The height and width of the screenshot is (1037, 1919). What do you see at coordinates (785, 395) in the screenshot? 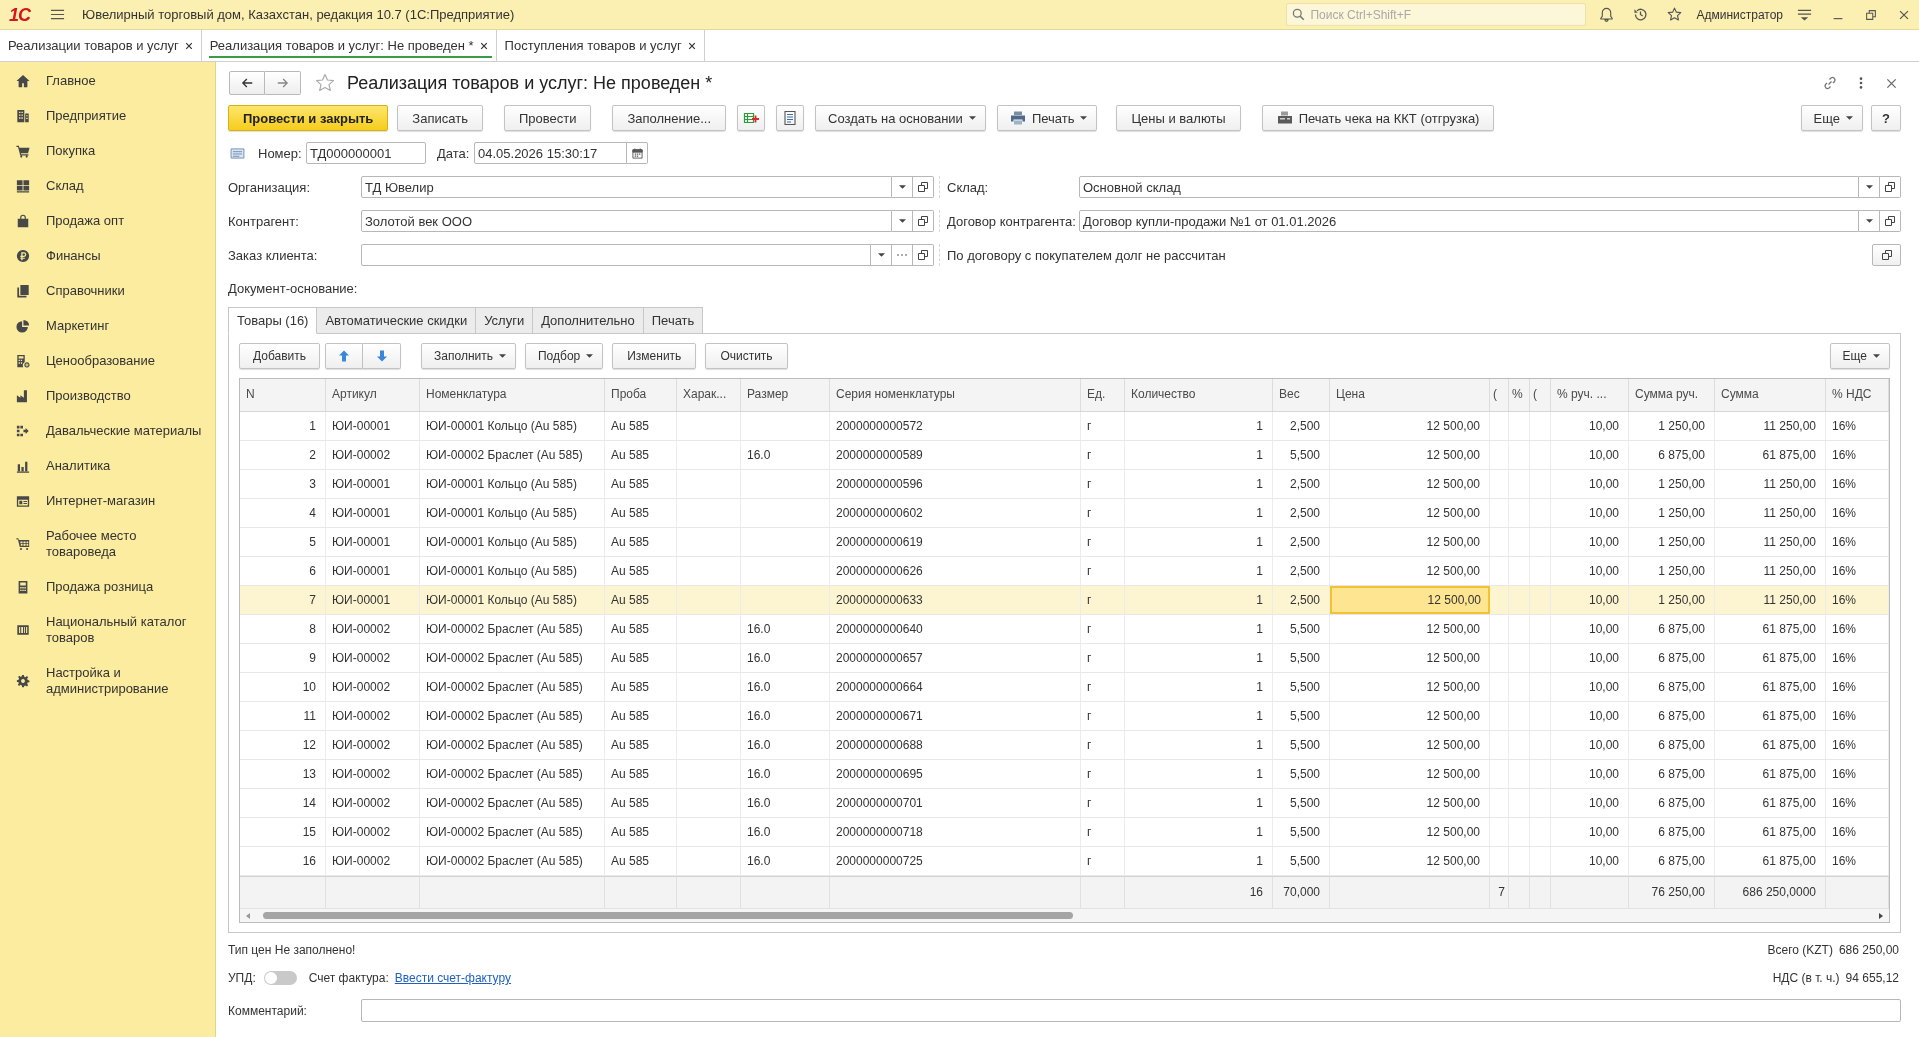
I see `column-header: Размер` at bounding box center [785, 395].